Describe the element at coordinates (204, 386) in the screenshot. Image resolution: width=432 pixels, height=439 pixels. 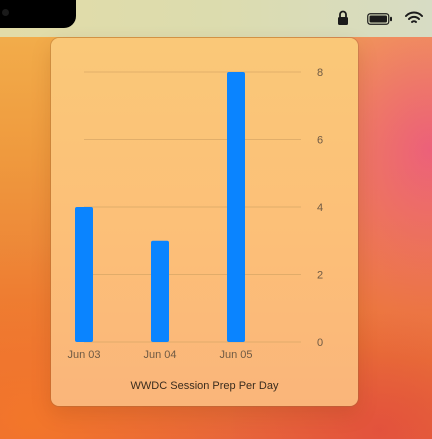
I see `chart-title: WWDC Session Prep Per Day` at that location.